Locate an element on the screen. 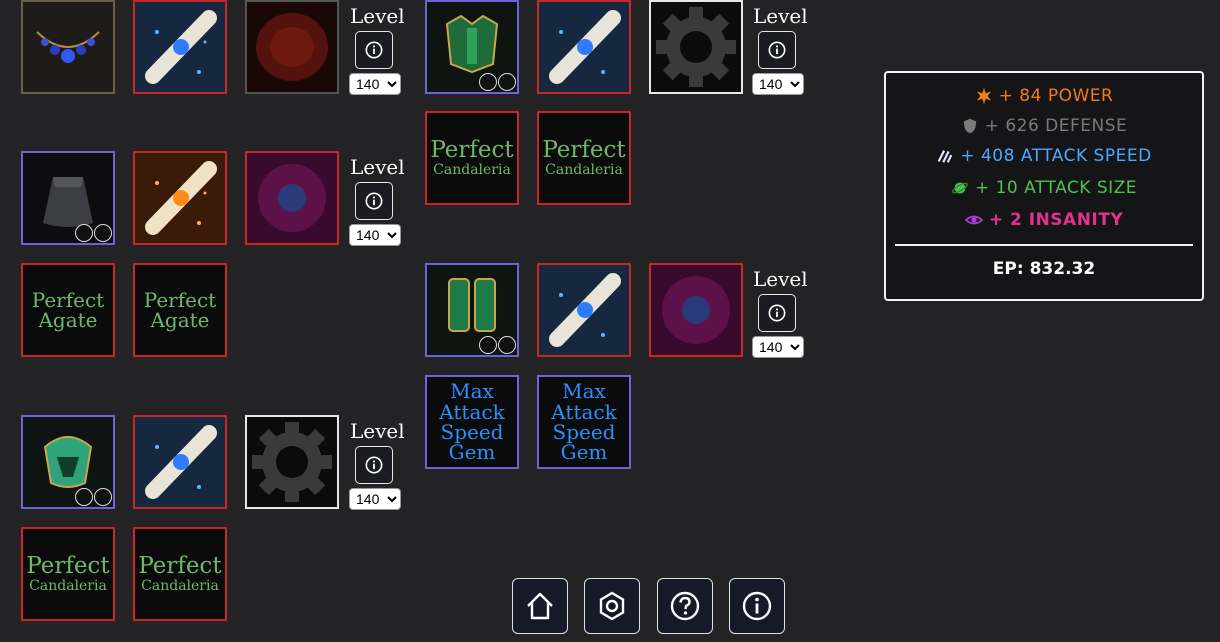 The height and width of the screenshot is (642, 1220). settings-button is located at coordinates (612, 606).